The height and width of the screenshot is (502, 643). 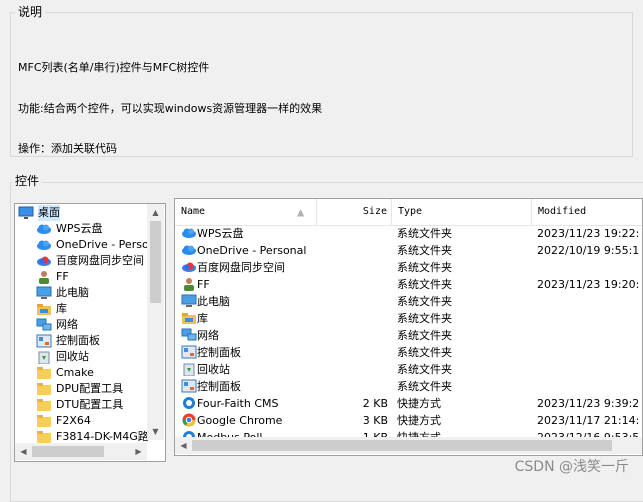 I want to click on list-row: 此电脑 系统文件夹, so click(x=408, y=301).